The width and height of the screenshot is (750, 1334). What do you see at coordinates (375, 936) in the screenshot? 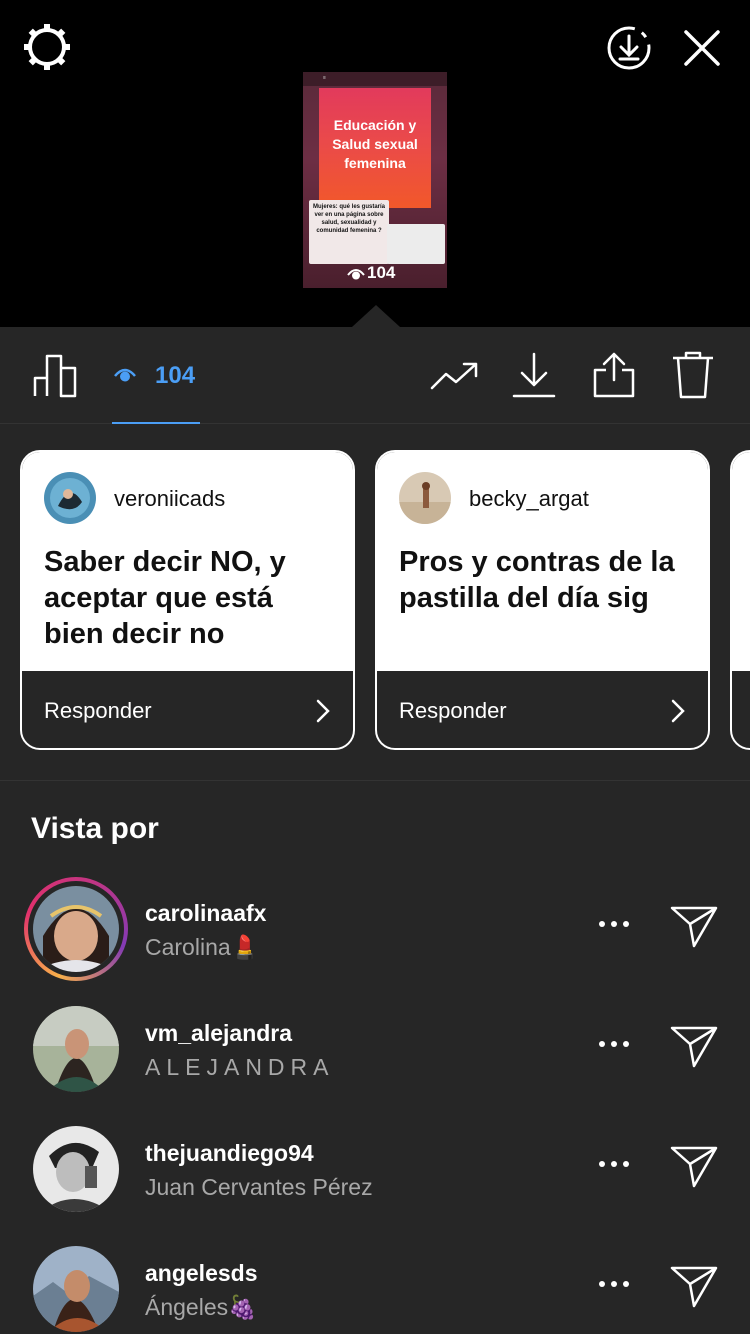
I see `viewer-row: carolinaafx Carolina💄` at bounding box center [375, 936].